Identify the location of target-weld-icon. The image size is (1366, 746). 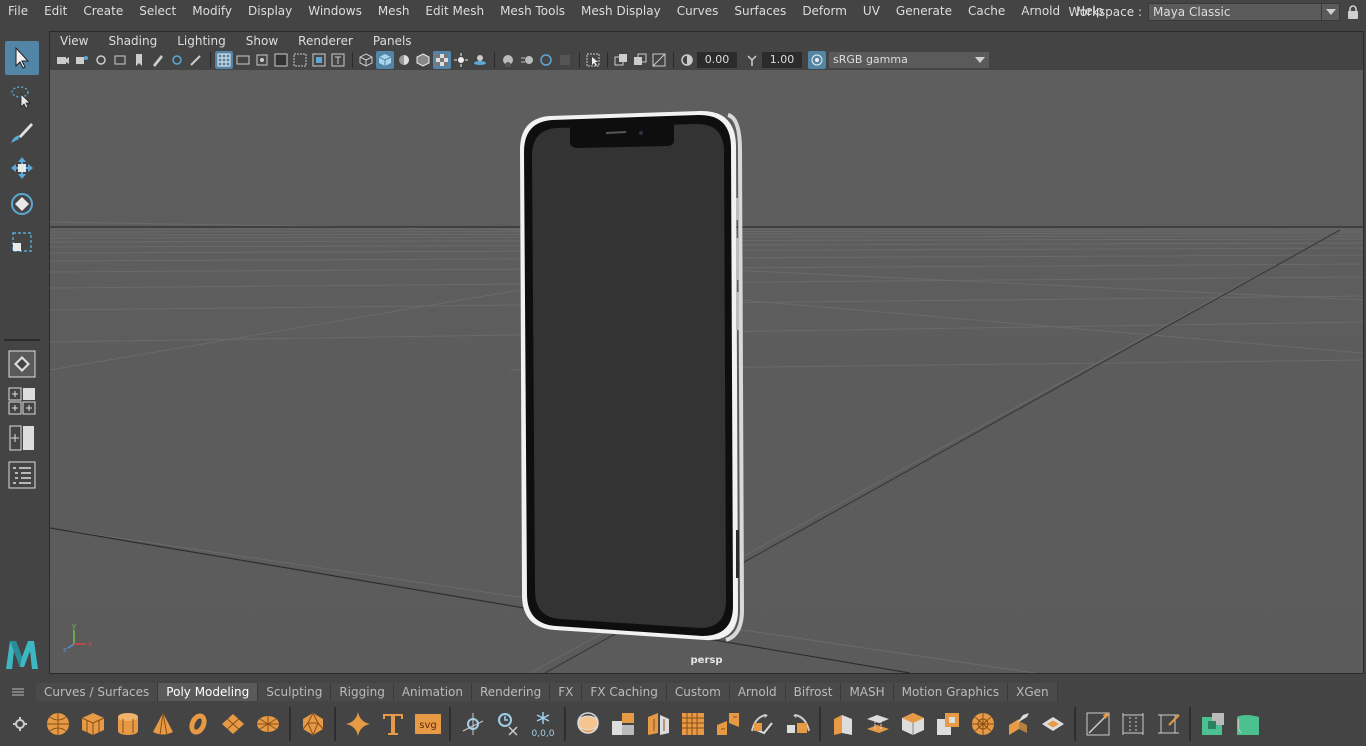
(982, 724).